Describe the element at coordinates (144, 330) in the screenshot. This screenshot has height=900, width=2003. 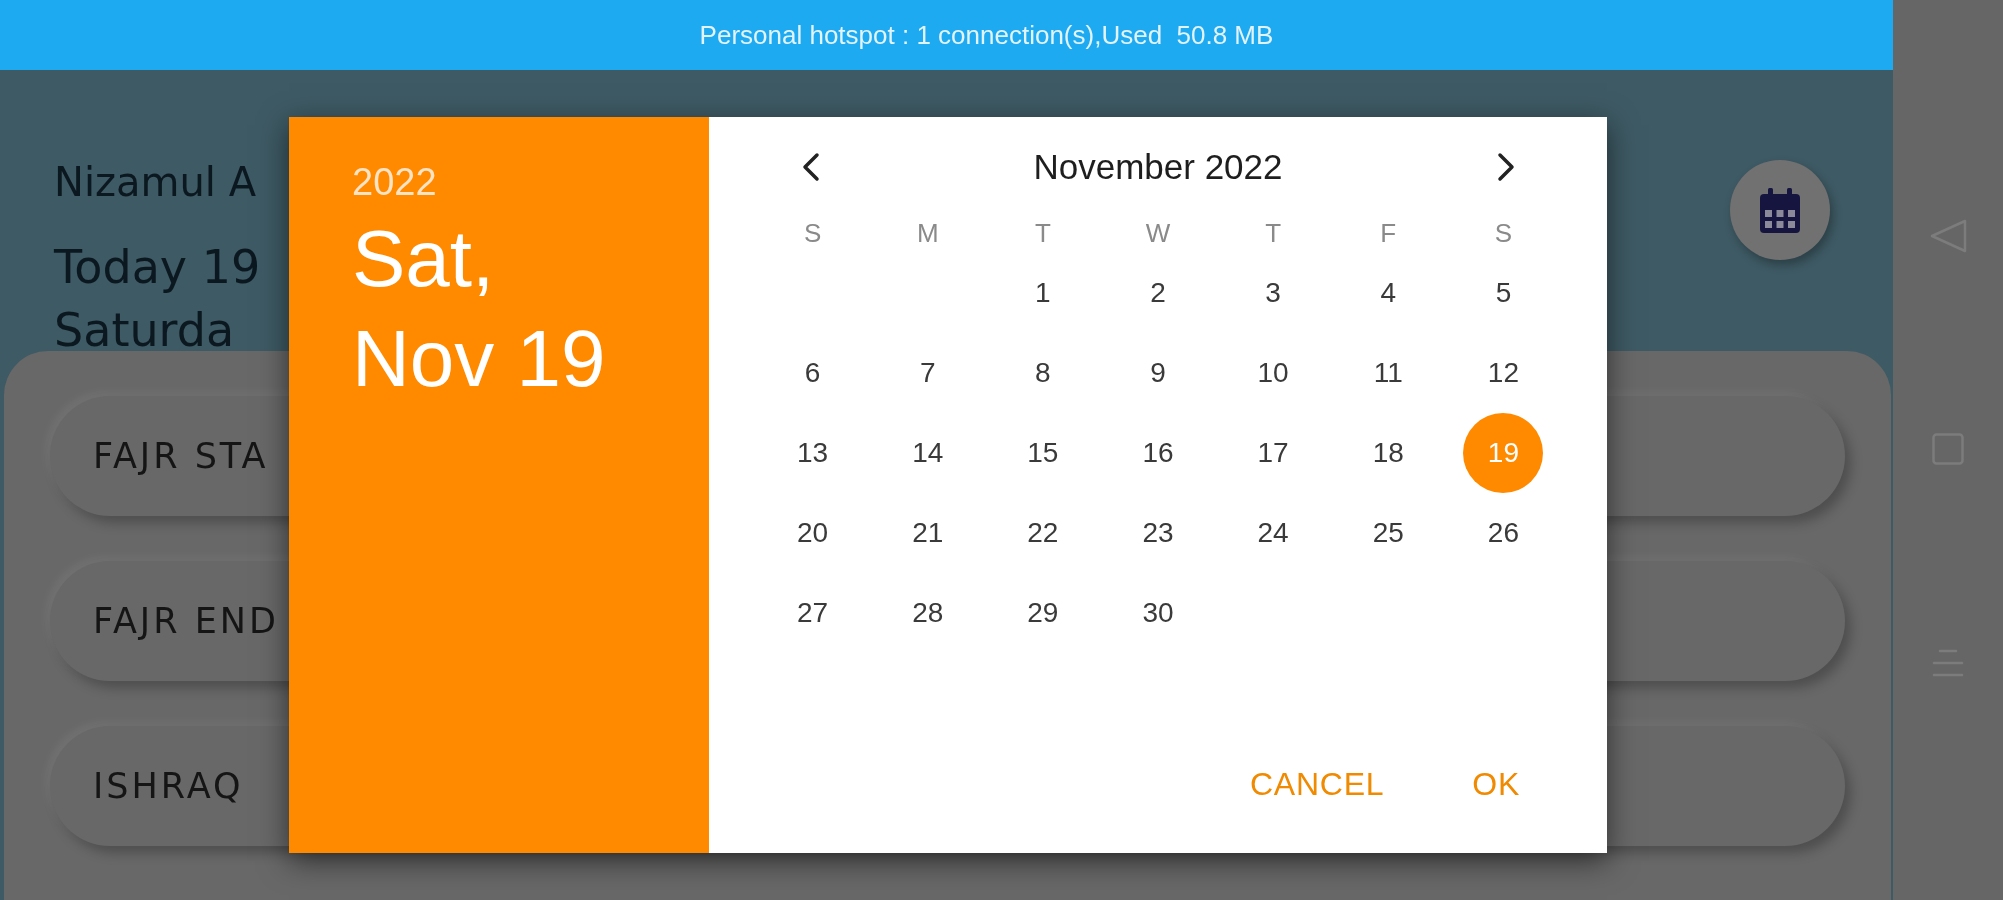
I see `day-heading: Saturda` at that location.